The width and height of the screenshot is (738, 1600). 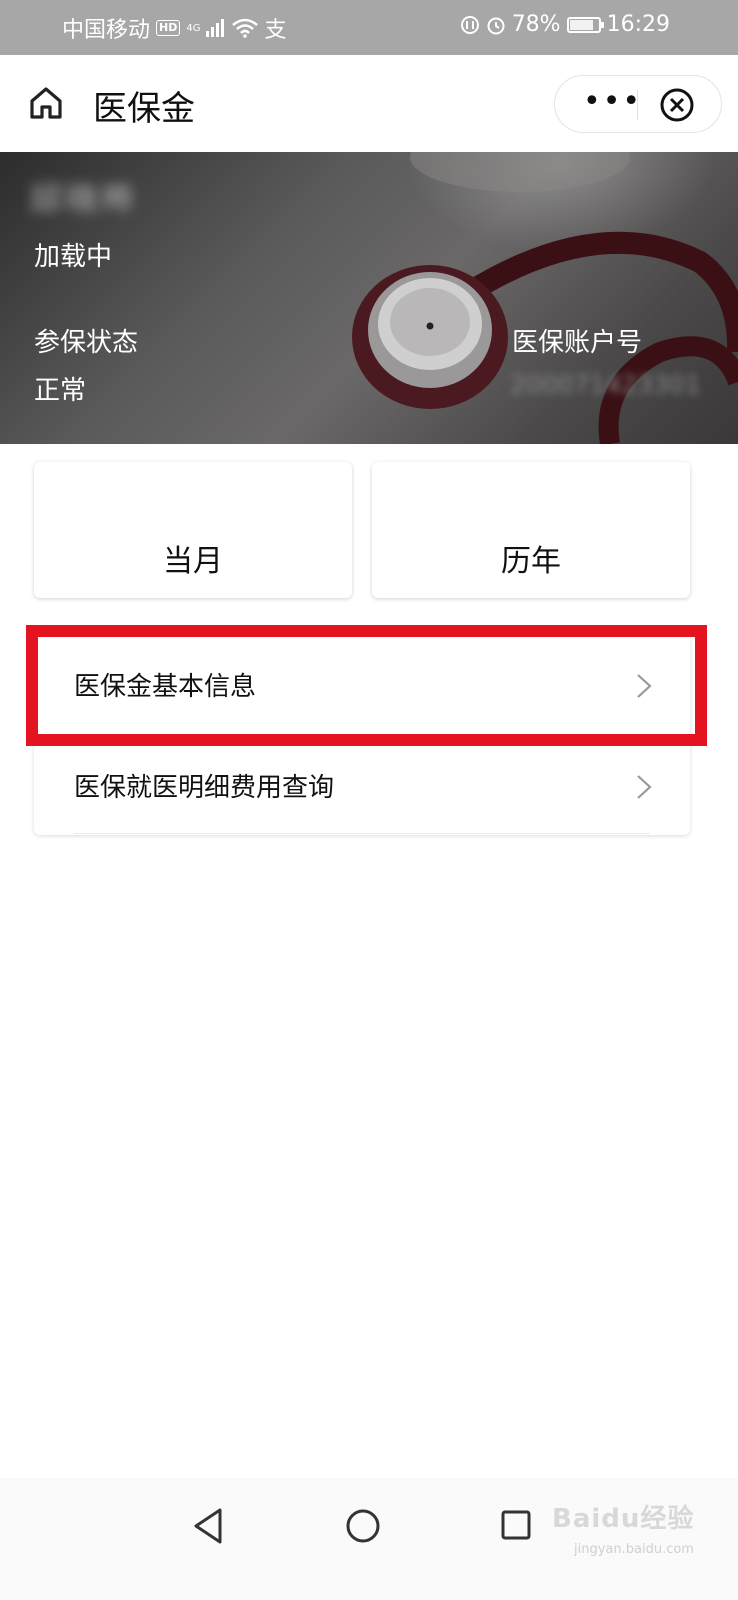 What do you see at coordinates (168, 28) in the screenshot?
I see `hd-icon: HD` at bounding box center [168, 28].